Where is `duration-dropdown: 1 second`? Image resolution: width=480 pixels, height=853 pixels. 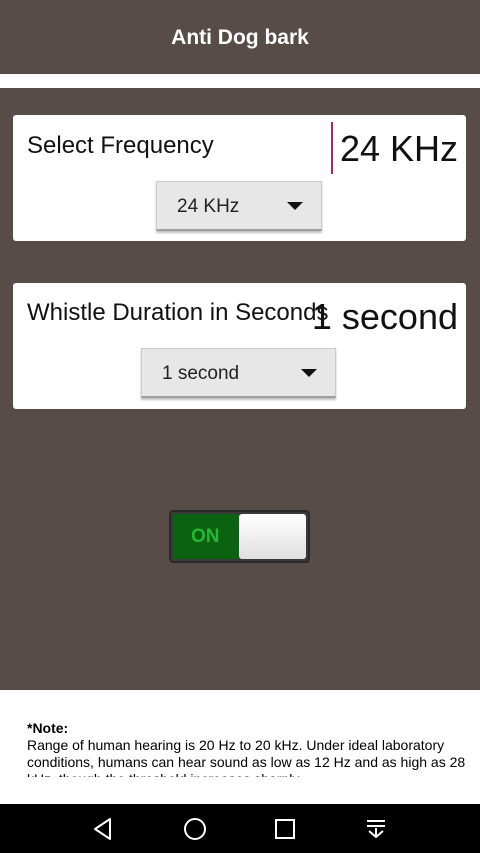 duration-dropdown: 1 second is located at coordinates (238, 373).